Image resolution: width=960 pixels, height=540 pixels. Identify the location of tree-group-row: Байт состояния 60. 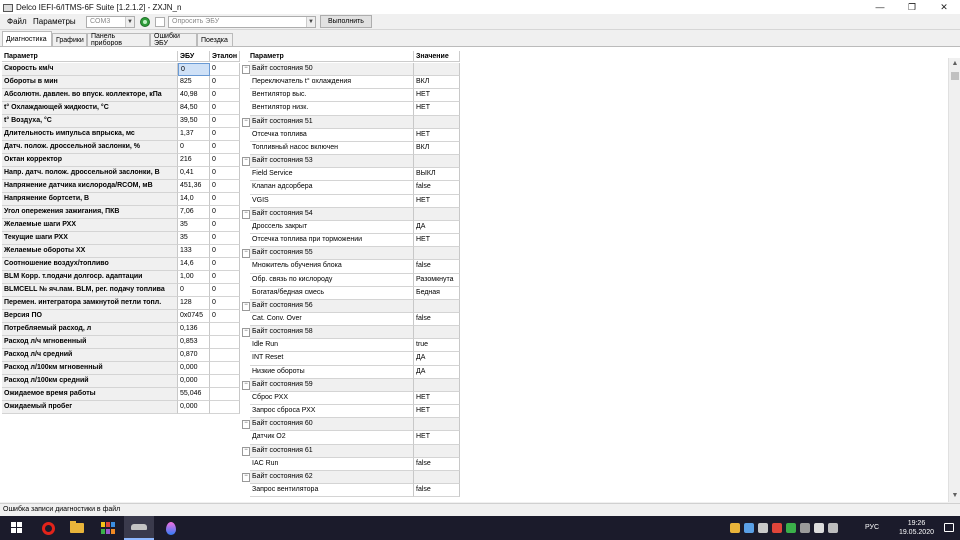
(351, 425).